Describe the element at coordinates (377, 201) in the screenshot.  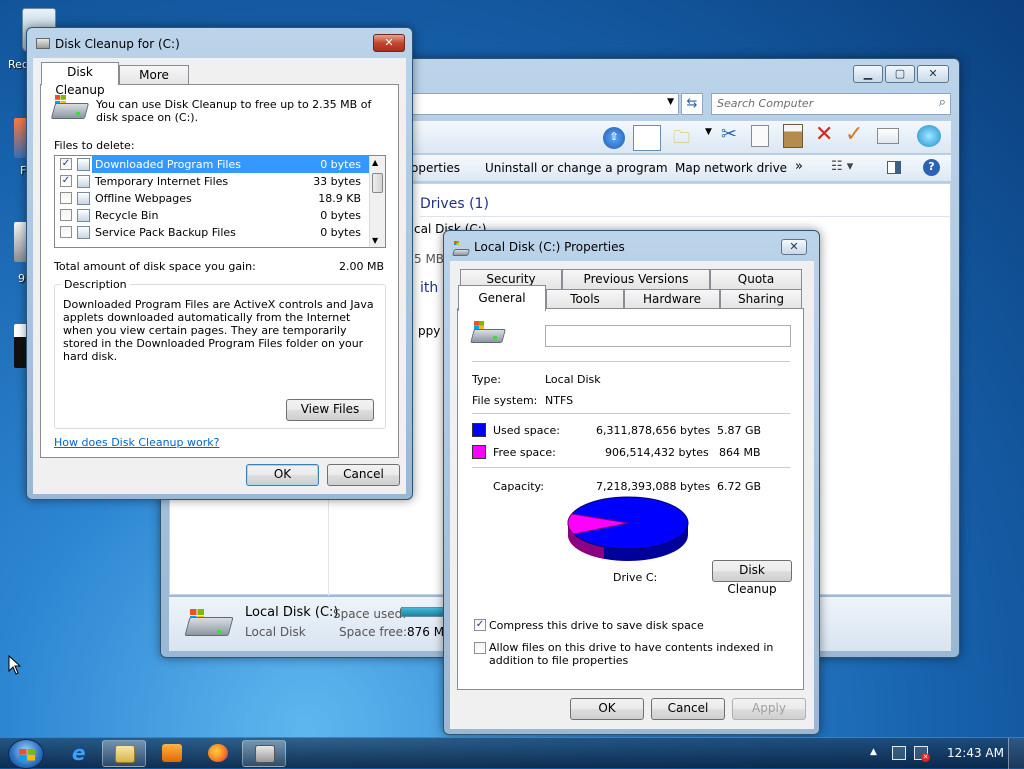
I see `files-scrollbar: ▲ ▼` at that location.